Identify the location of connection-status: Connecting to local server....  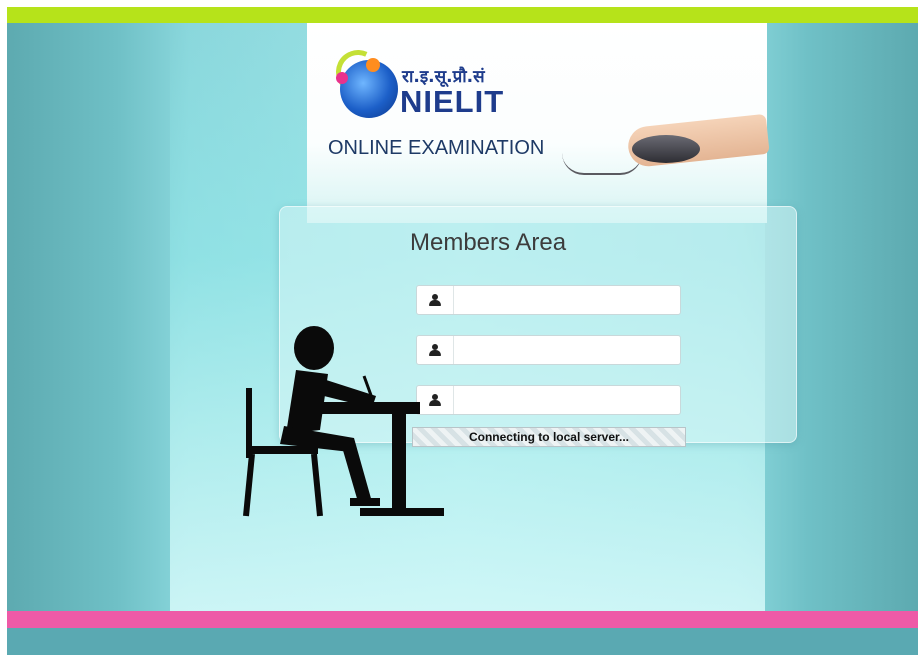
(549, 437).